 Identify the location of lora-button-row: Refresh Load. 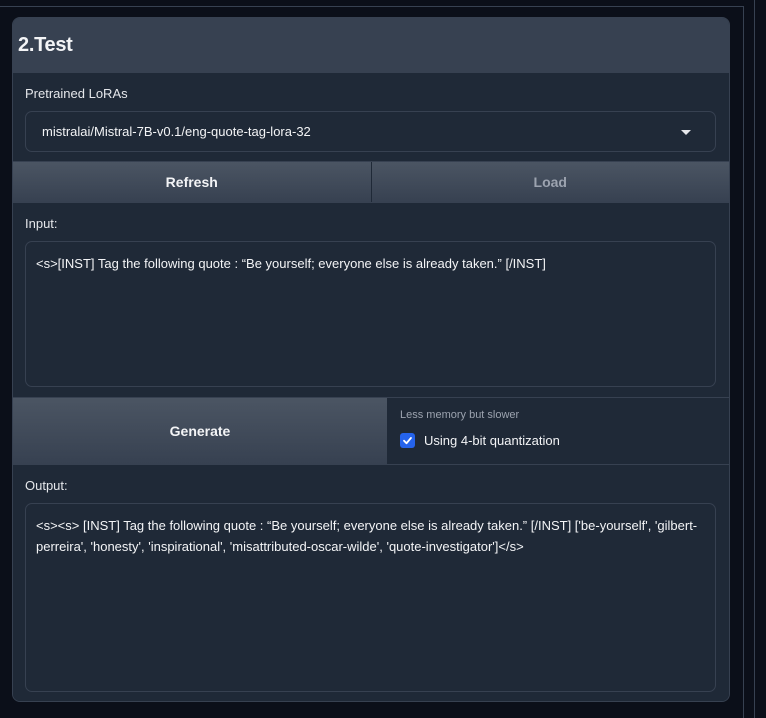
(371, 182).